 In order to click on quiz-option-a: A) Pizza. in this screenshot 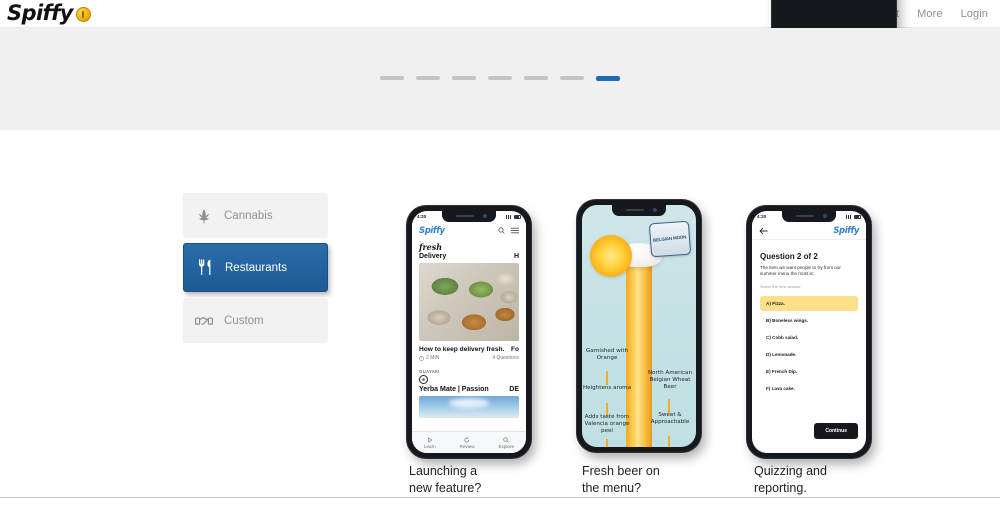, I will do `click(809, 304)`.